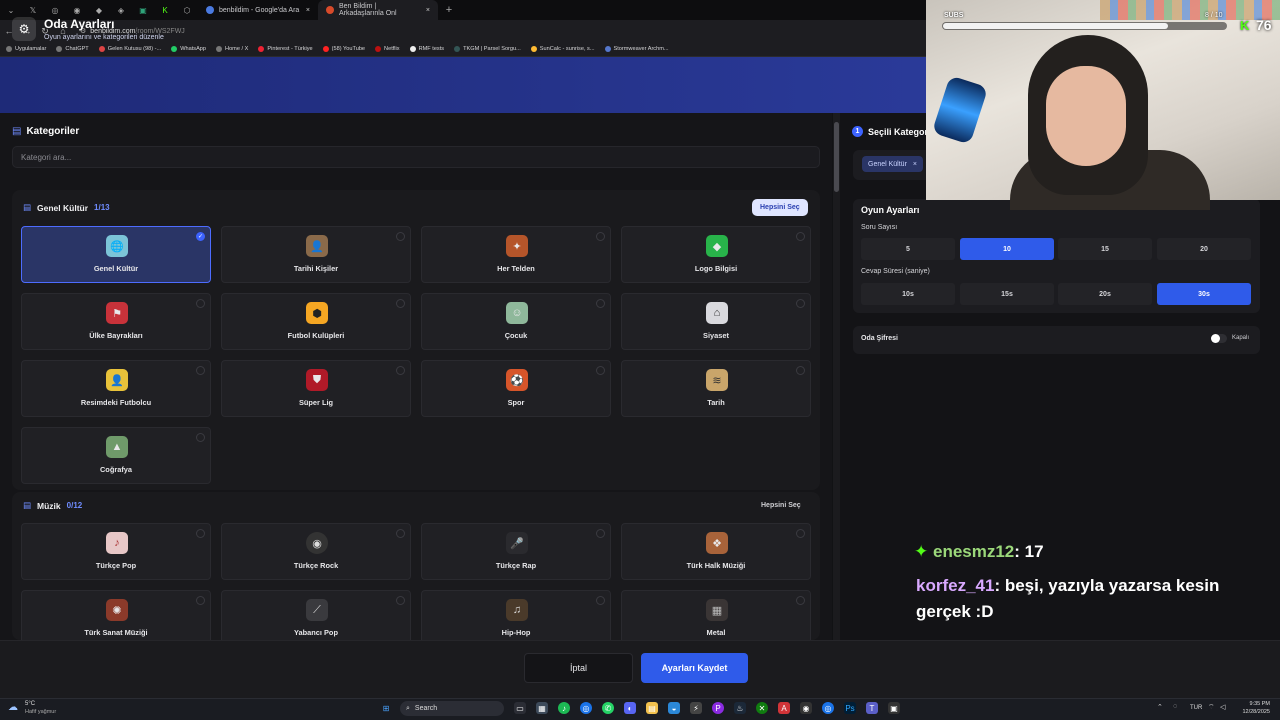  What do you see at coordinates (1255, 704) in the screenshot?
I see `clock-time: 9:35 PM` at bounding box center [1255, 704].